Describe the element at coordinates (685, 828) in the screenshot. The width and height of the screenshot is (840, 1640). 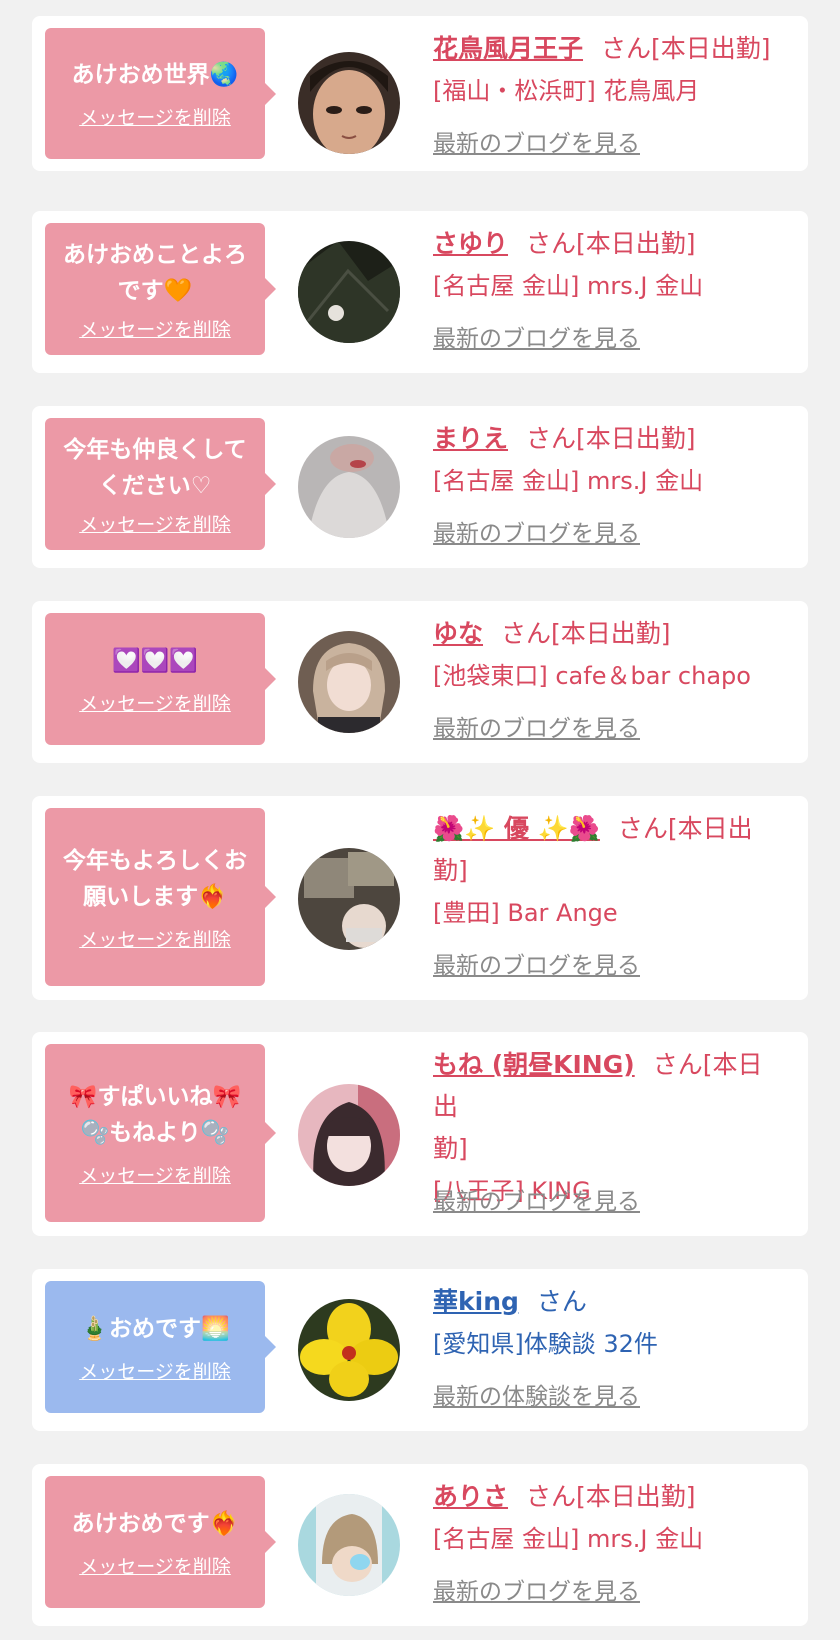
I see `work-status: さん[本日出` at that location.